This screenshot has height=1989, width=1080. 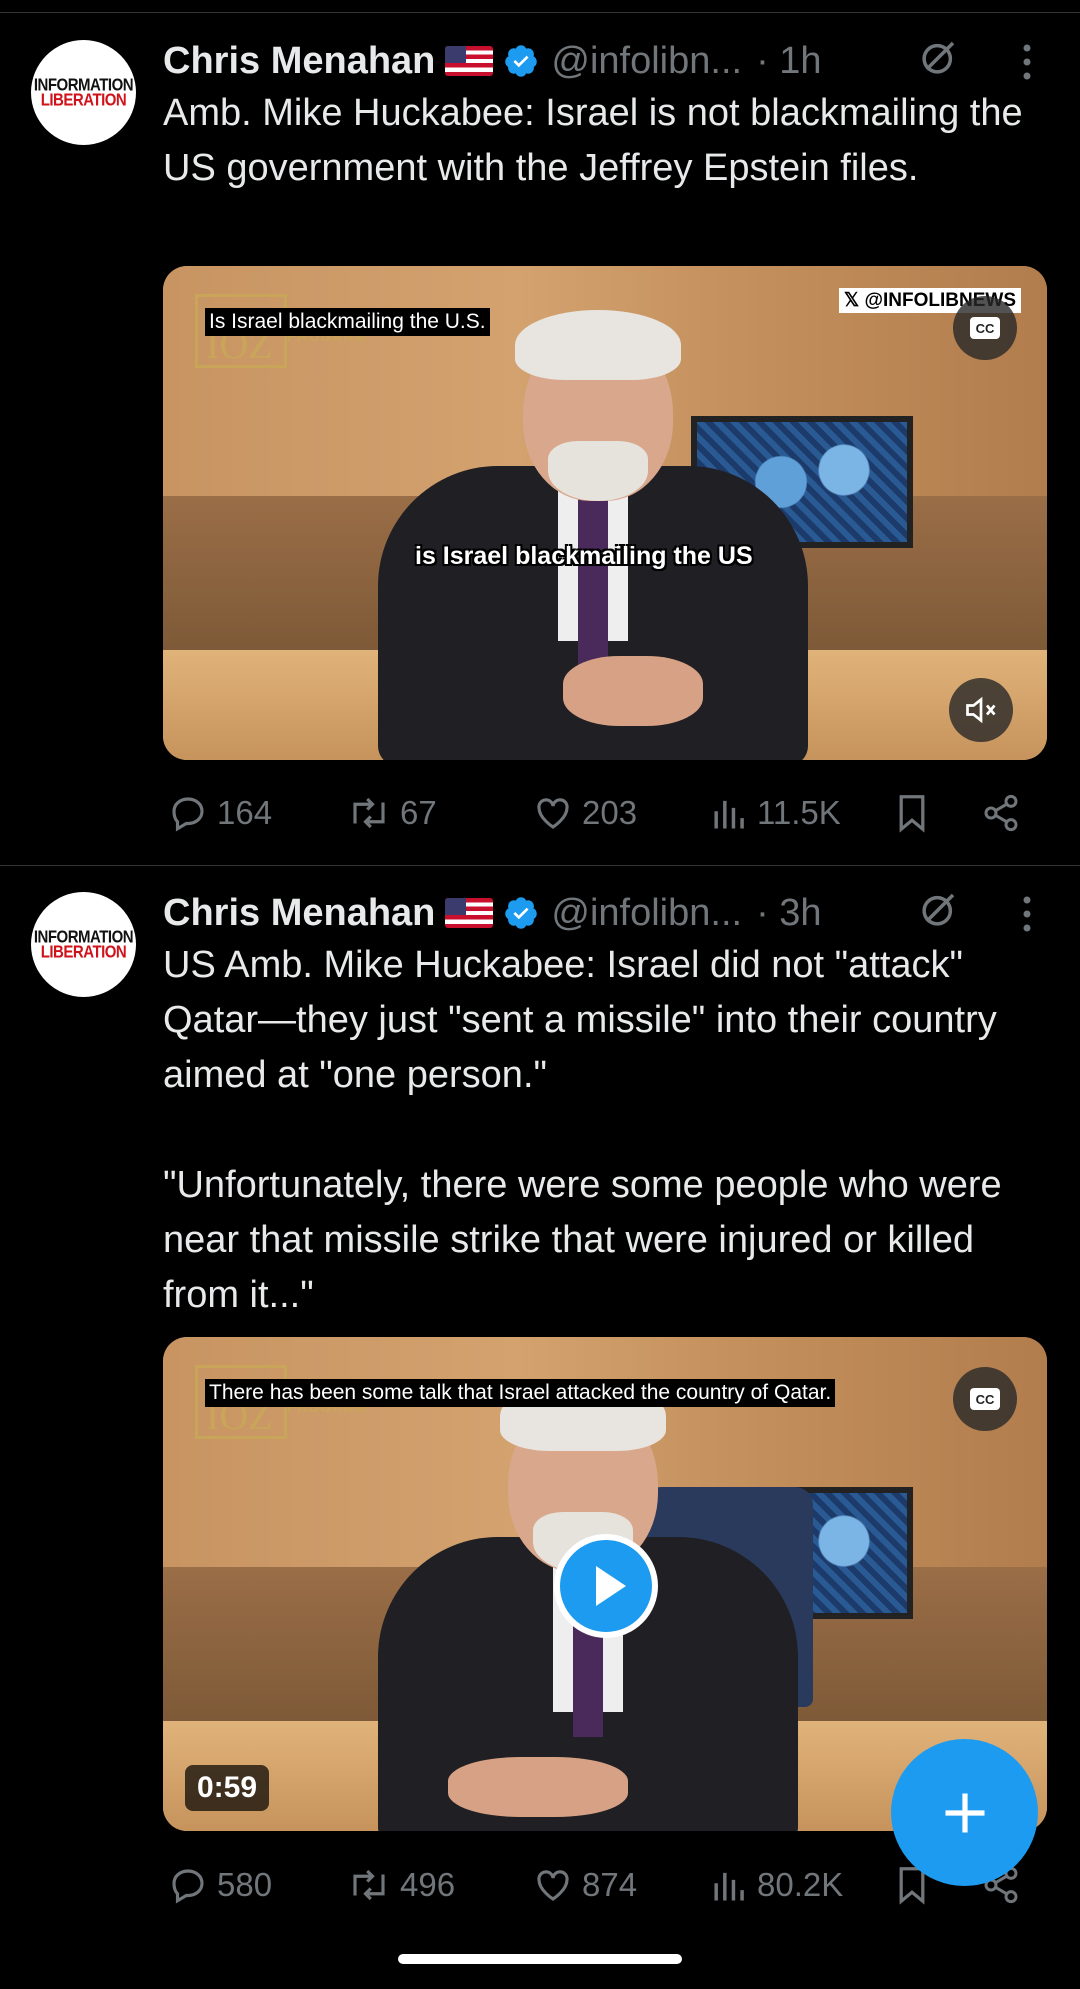 I want to click on video-caption-top: Is Israel blackmailing the U.S., so click(x=347, y=322).